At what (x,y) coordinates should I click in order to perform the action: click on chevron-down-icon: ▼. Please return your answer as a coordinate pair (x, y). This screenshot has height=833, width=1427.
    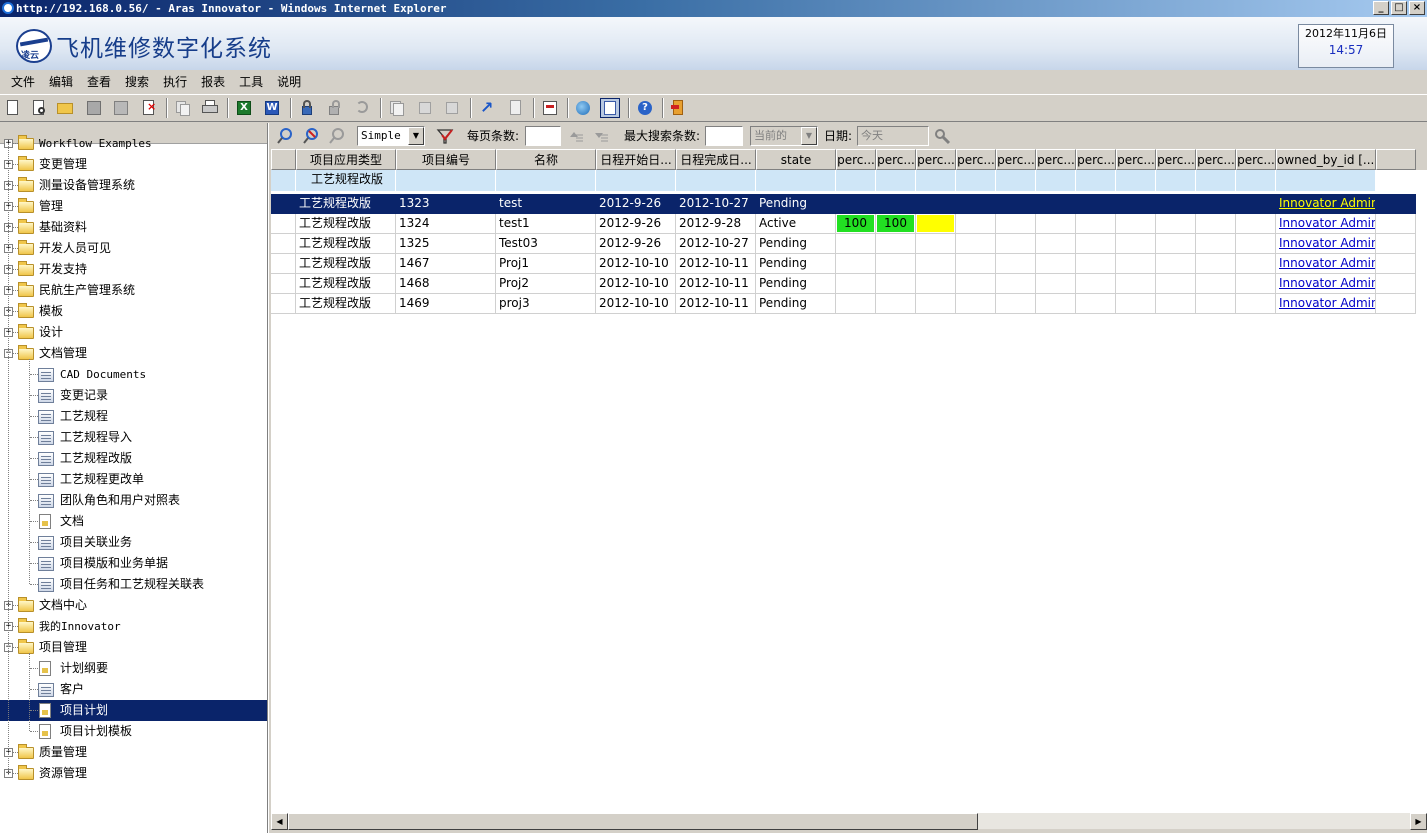
    Looking at the image, I should click on (809, 136).